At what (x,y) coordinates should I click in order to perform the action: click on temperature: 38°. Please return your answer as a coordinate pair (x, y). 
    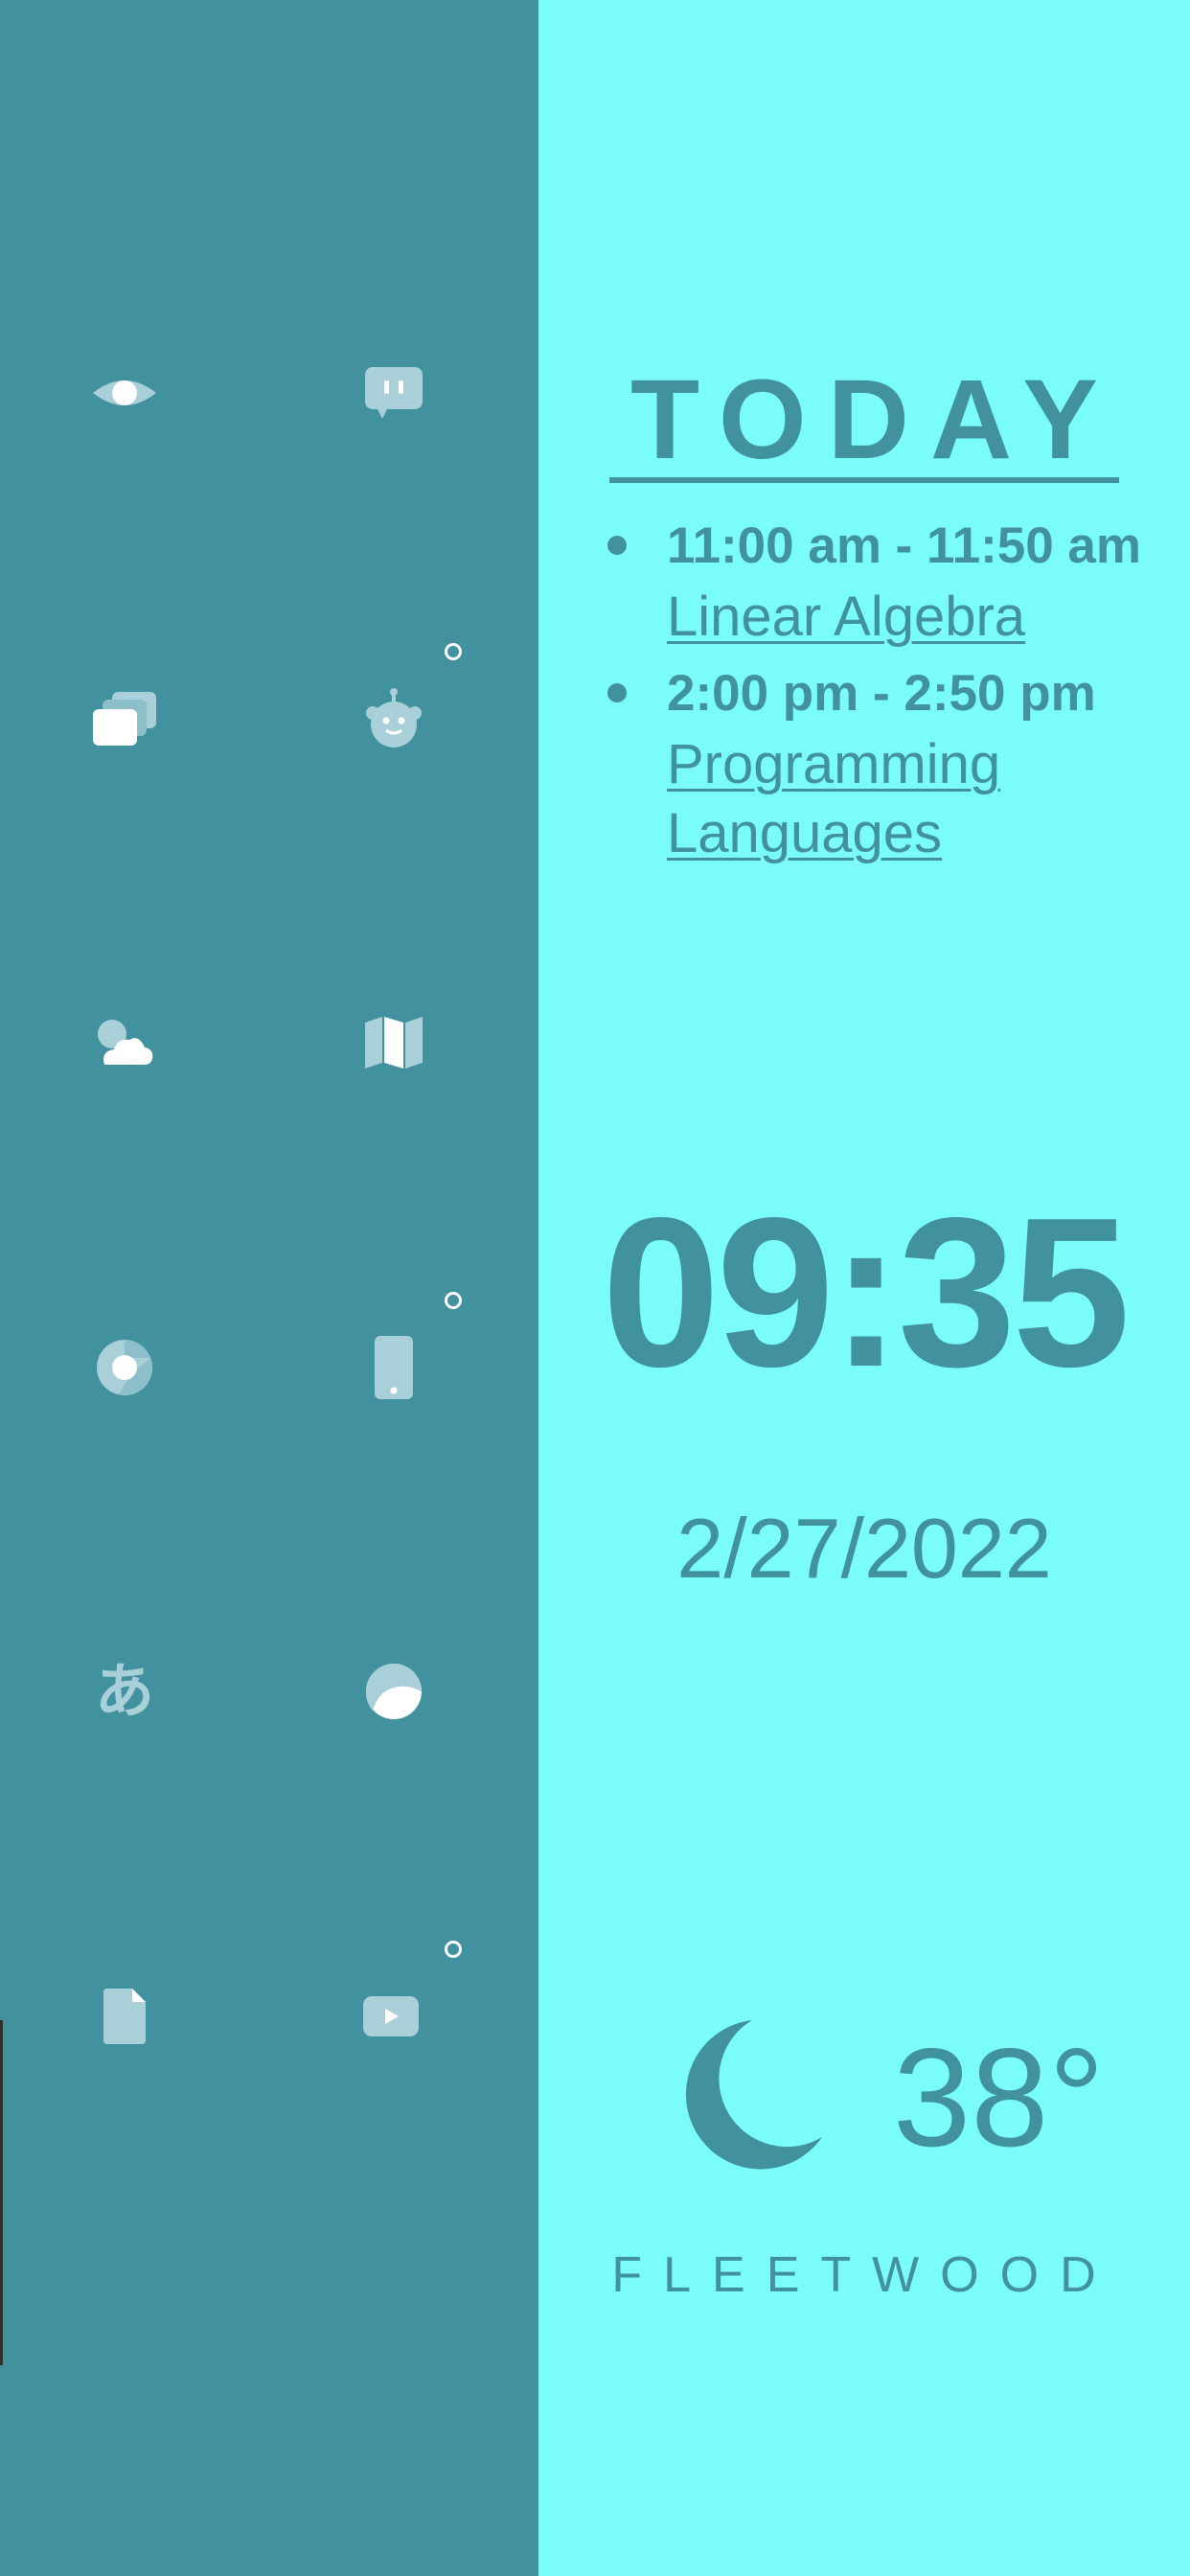
    Looking at the image, I should click on (999, 2097).